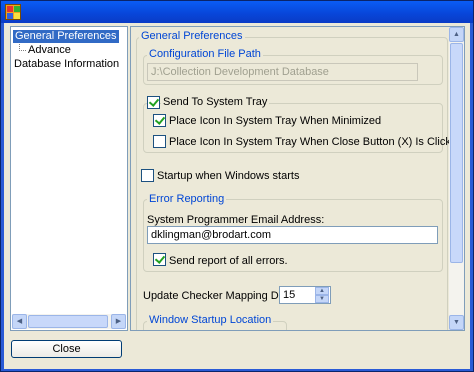  What do you see at coordinates (153, 102) in the screenshot?
I see `send-to-tray-checkbox` at bounding box center [153, 102].